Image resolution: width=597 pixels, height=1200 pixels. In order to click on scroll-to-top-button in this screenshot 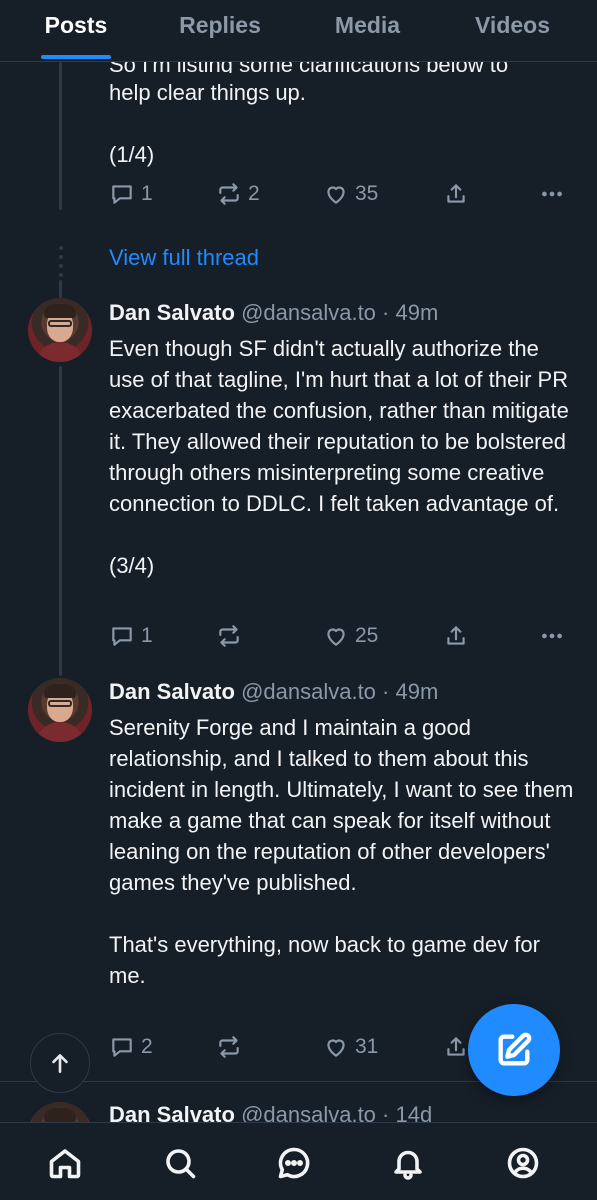, I will do `click(60, 1063)`.